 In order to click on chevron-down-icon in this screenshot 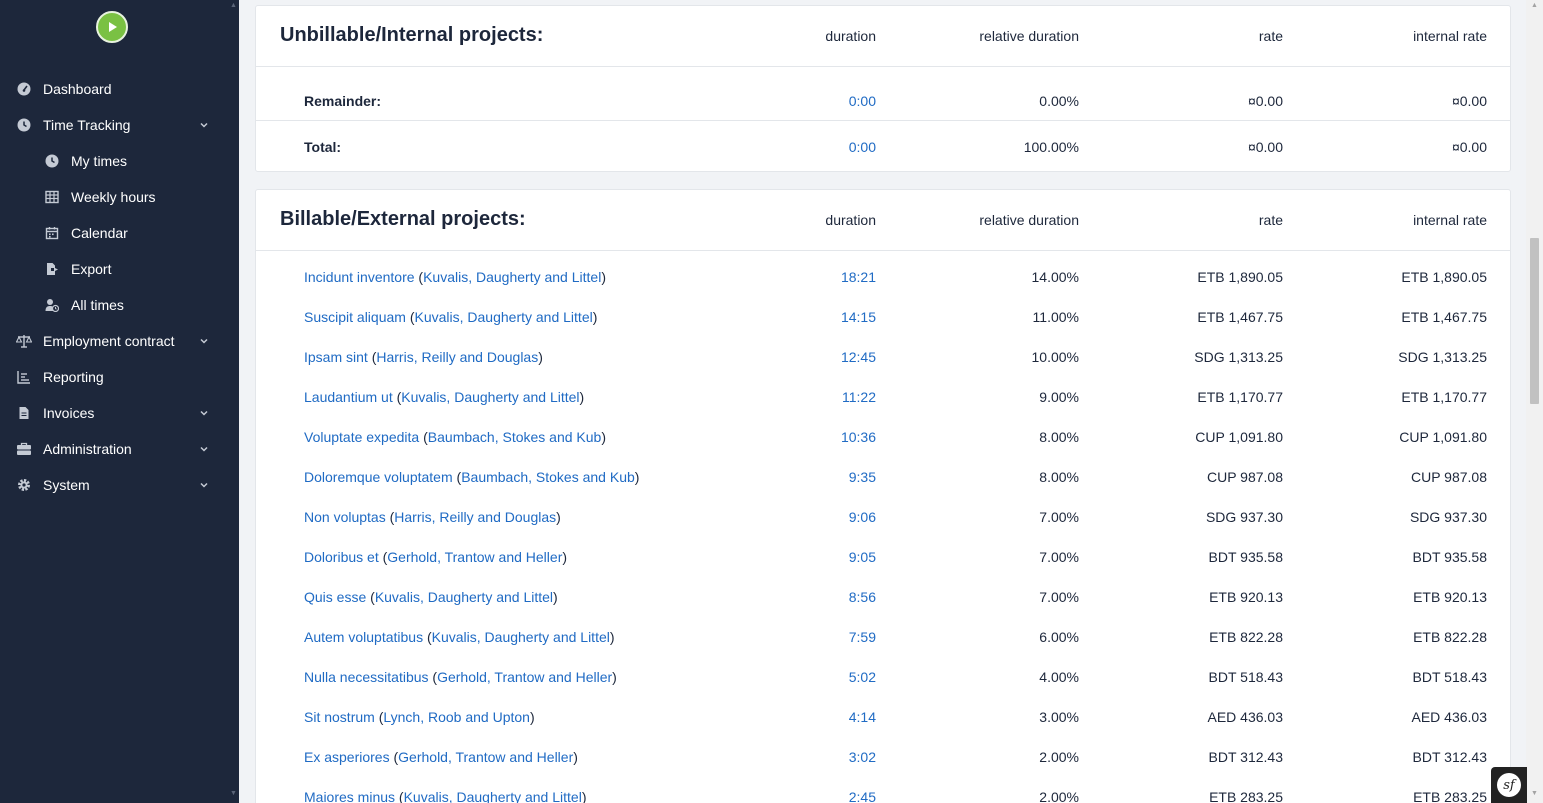, I will do `click(204, 449)`.